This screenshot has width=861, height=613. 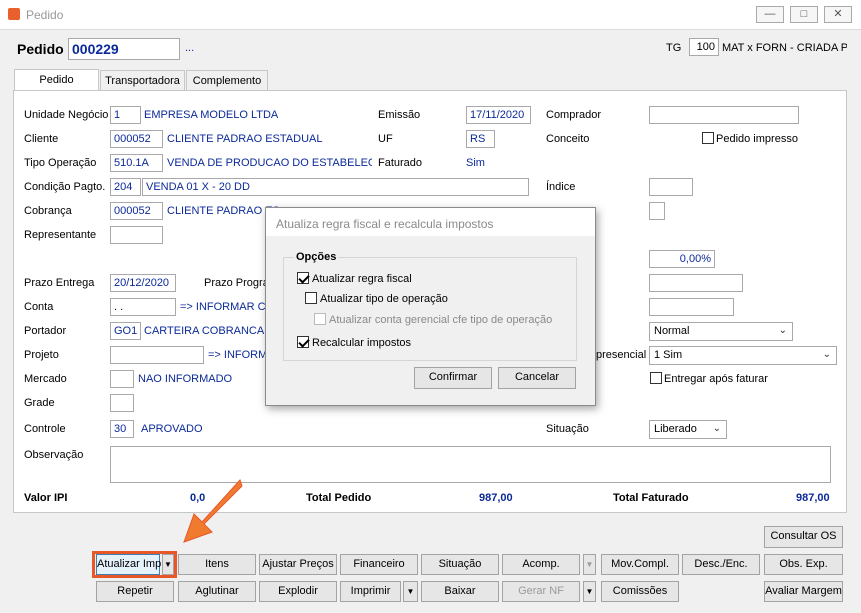 I want to click on presencial-select: 1 Sim ⌄, so click(x=743, y=355).